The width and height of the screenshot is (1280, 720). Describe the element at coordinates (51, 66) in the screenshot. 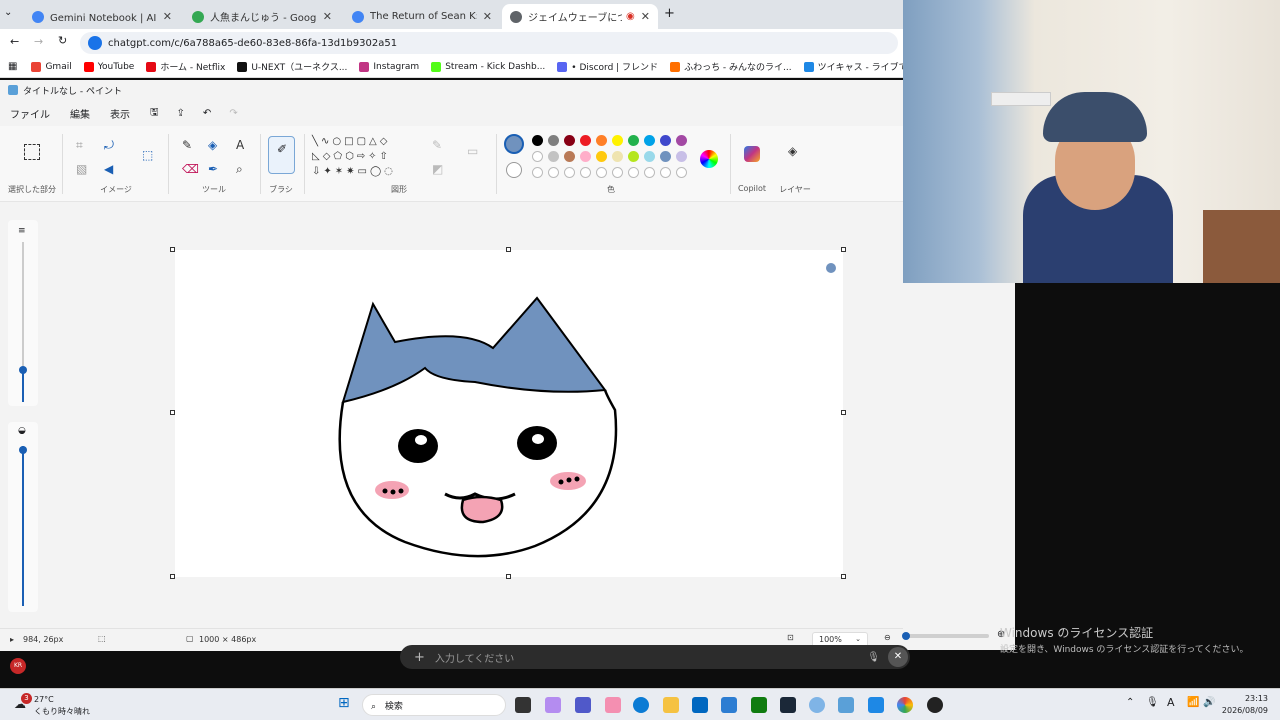

I see `bookmark-item: Gmail` at that location.